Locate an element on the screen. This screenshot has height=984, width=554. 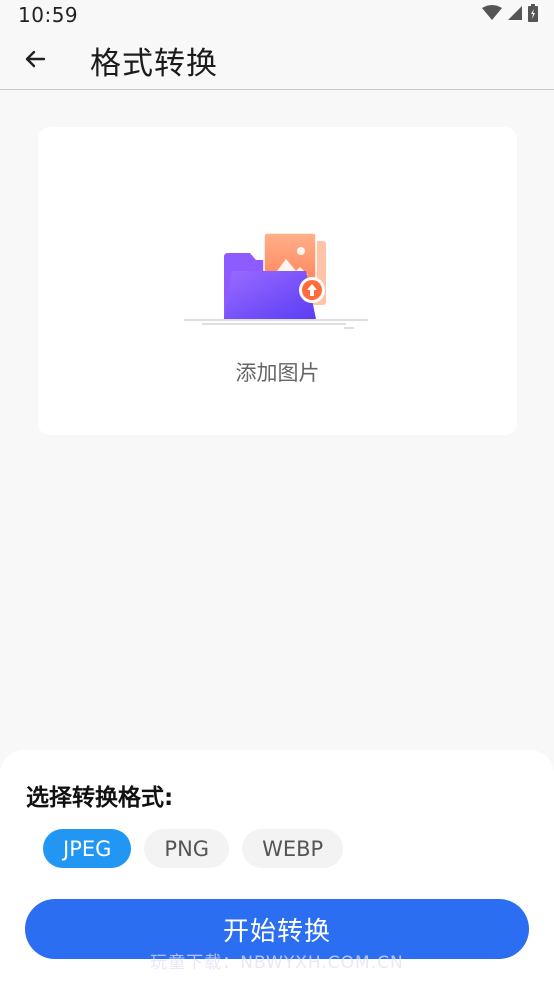
wifi-icon is located at coordinates (492, 15).